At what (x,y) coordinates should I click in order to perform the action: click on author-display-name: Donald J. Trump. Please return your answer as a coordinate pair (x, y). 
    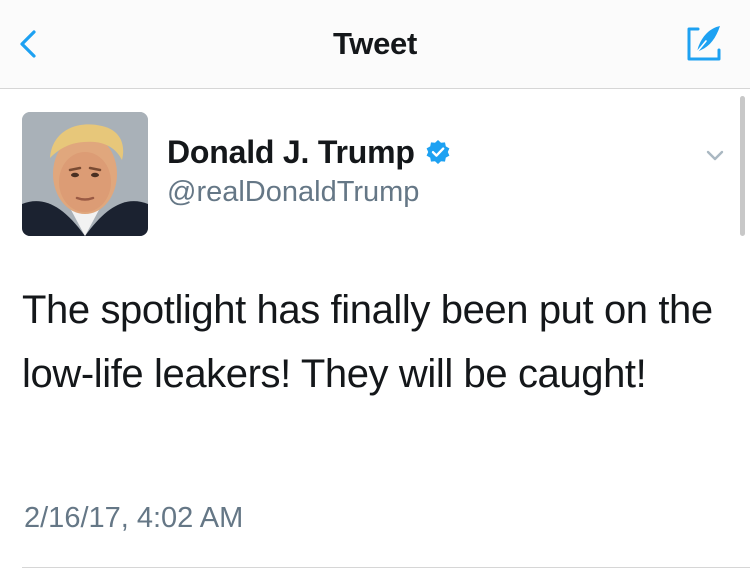
    Looking at the image, I should click on (291, 152).